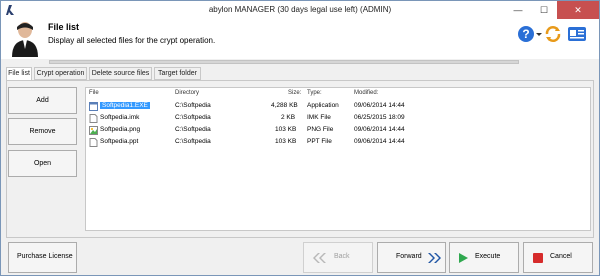  I want to click on column-header-size: Size:, so click(294, 93).